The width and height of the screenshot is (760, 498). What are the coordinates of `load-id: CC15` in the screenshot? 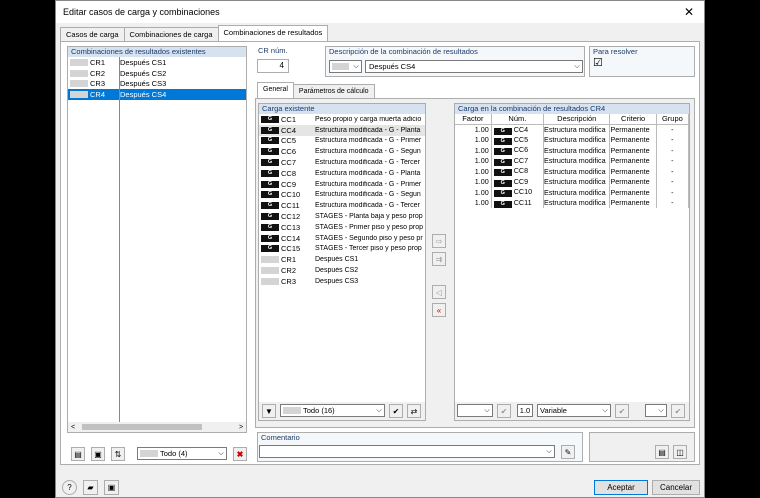 It's located at (291, 249).